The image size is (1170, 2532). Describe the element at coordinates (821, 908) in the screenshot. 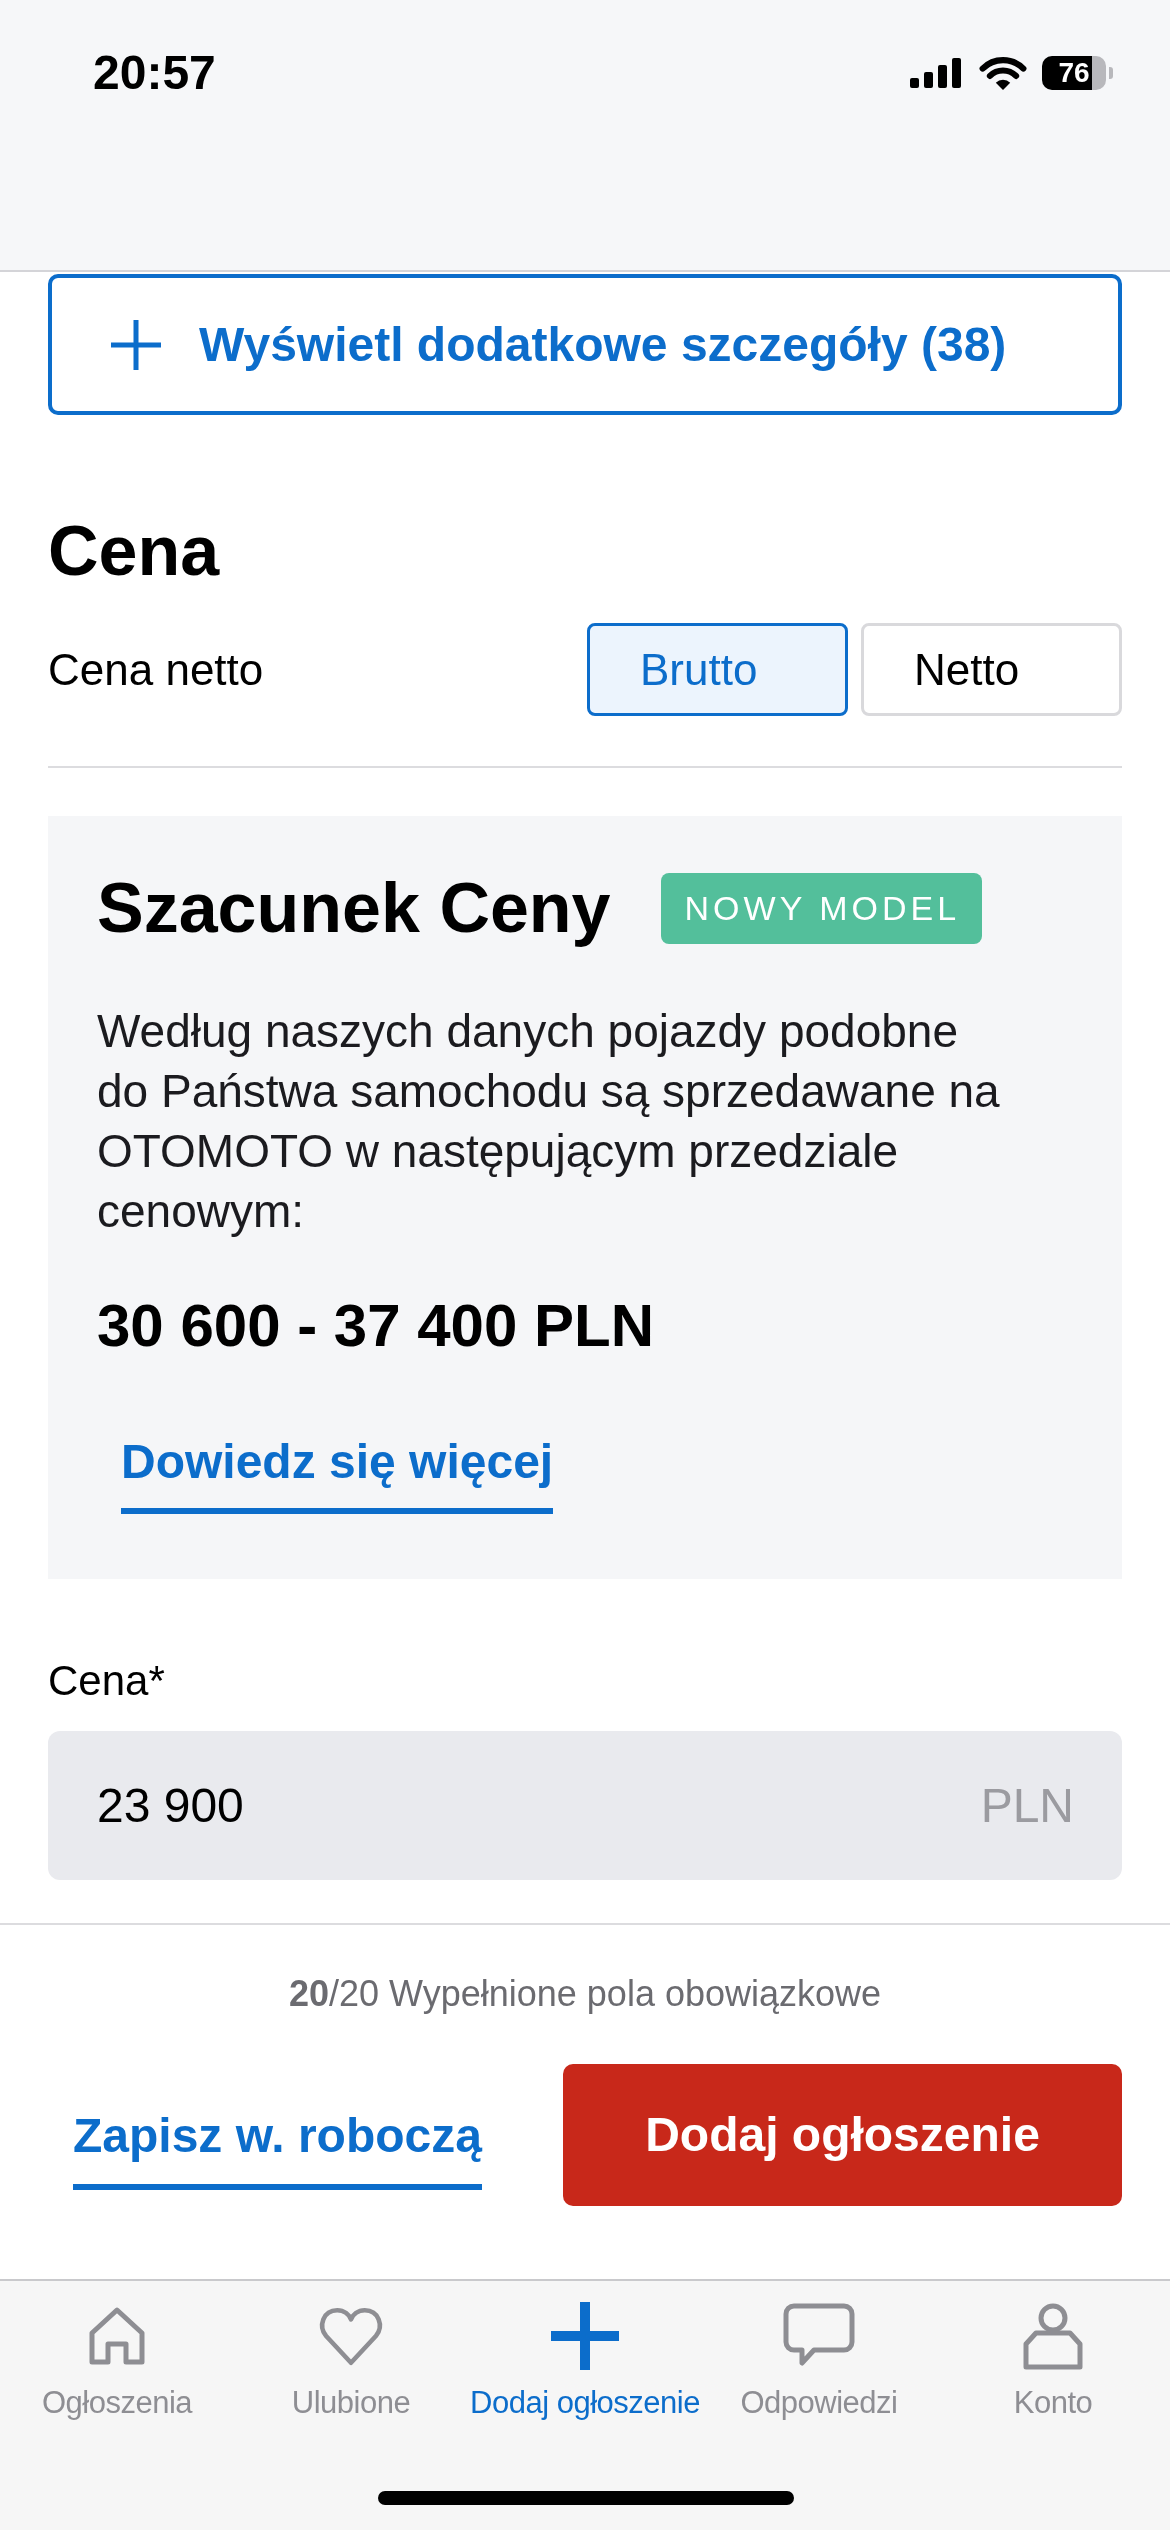

I see `new-model-badge: NOWY MODEL` at that location.